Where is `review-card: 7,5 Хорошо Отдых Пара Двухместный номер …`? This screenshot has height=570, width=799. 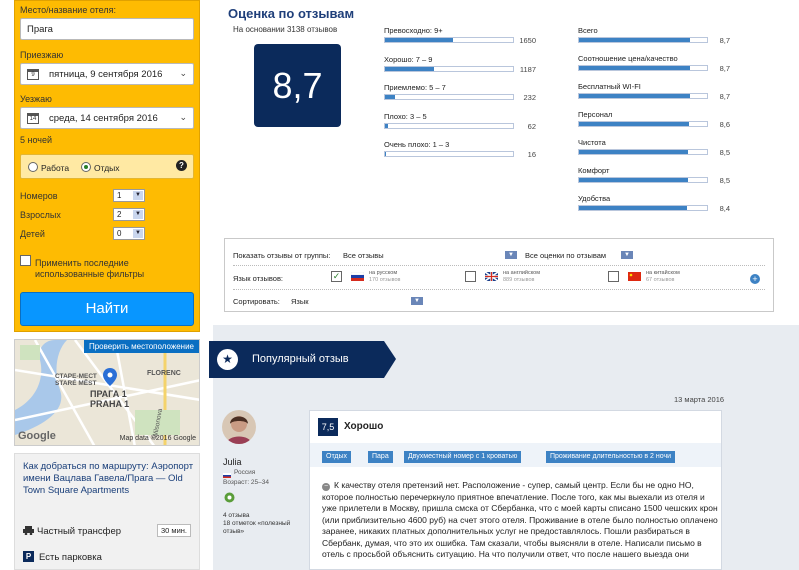 review-card: 7,5 Хорошо Отдых Пара Двухместный номер … is located at coordinates (515, 490).